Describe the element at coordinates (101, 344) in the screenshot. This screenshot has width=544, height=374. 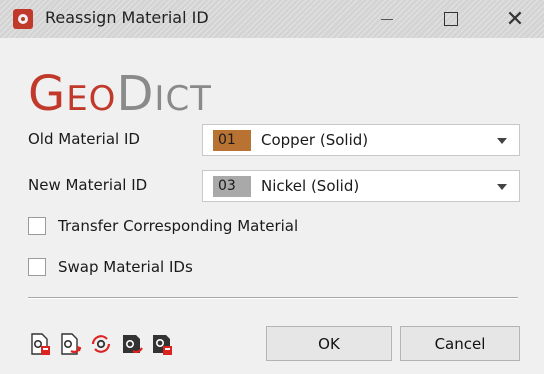
I see `reset-icon` at that location.